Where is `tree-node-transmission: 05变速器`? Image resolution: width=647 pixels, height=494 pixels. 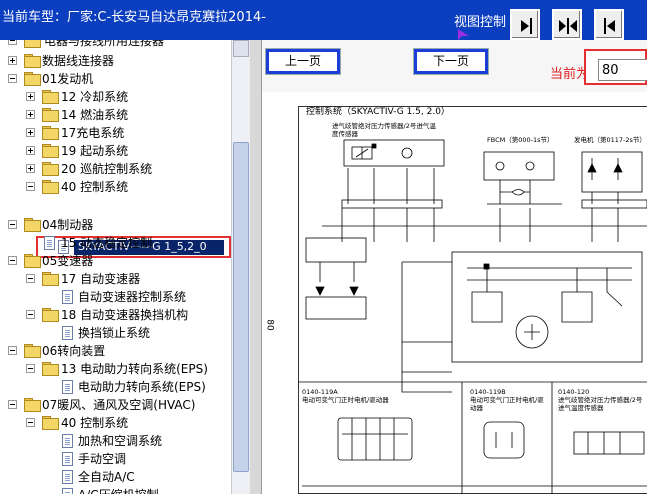
tree-node-transmission: 05变速器 is located at coordinates (115, 261).